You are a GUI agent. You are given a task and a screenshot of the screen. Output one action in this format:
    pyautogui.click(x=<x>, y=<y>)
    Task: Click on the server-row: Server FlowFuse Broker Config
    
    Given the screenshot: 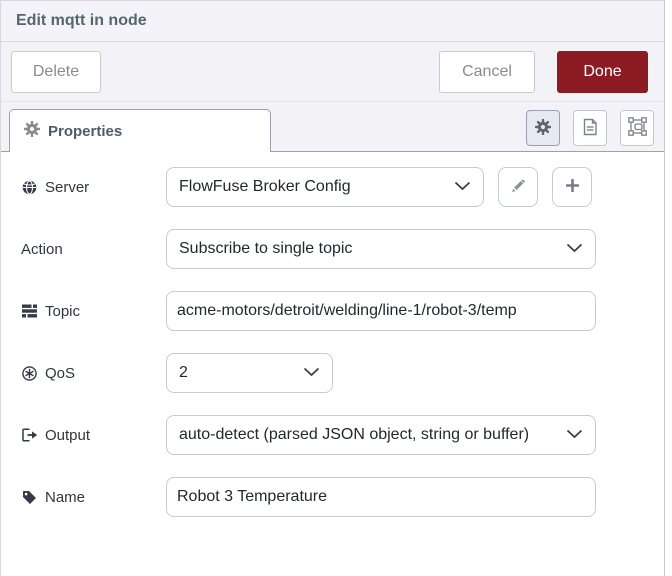 What is the action you would take?
    pyautogui.click(x=342, y=187)
    